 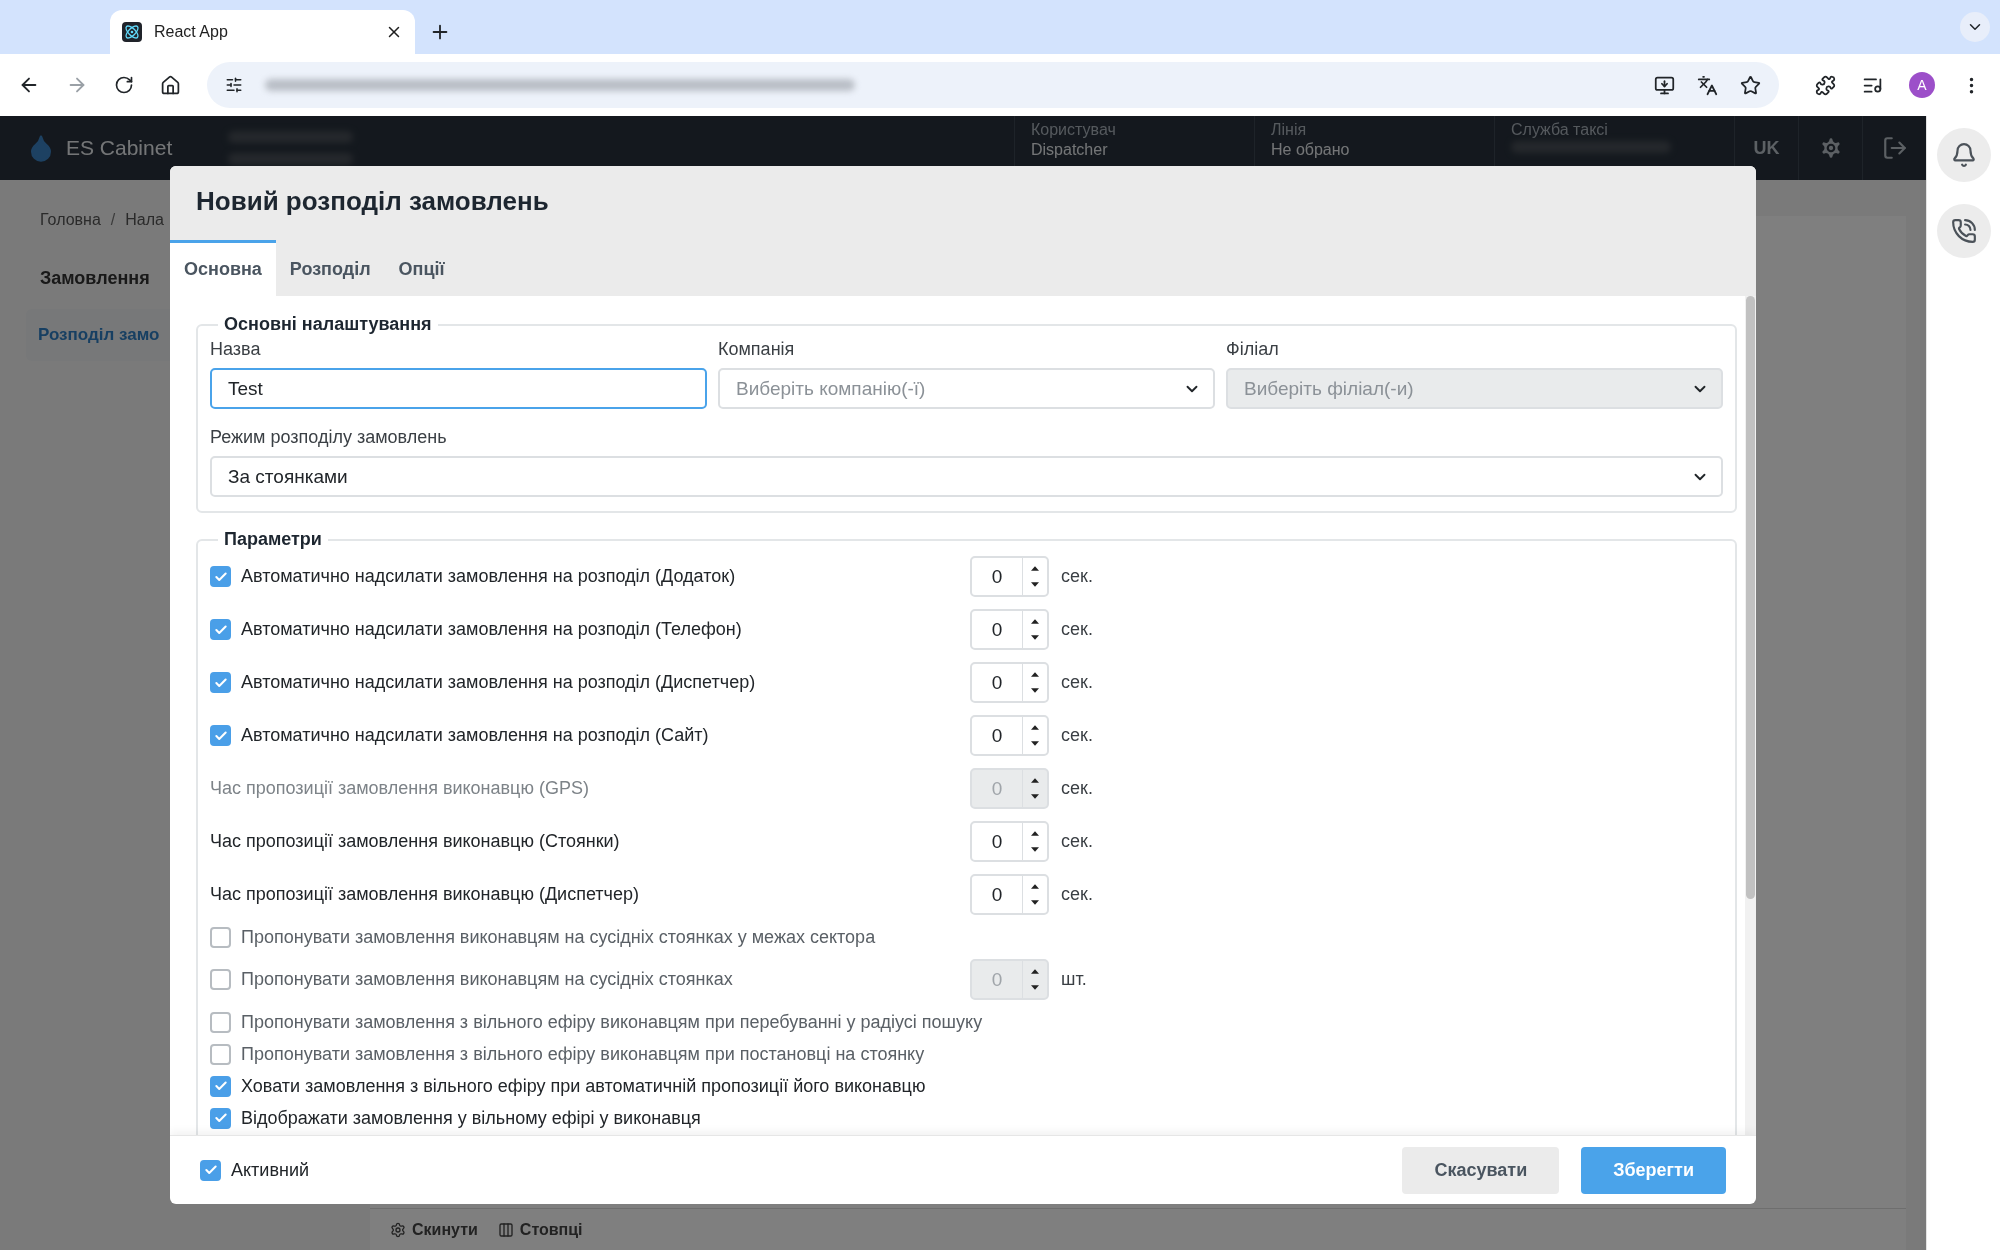 What do you see at coordinates (471, 1118) in the screenshot?
I see `option-label: Відображати замовлення у вільному ефірі у виконавця` at bounding box center [471, 1118].